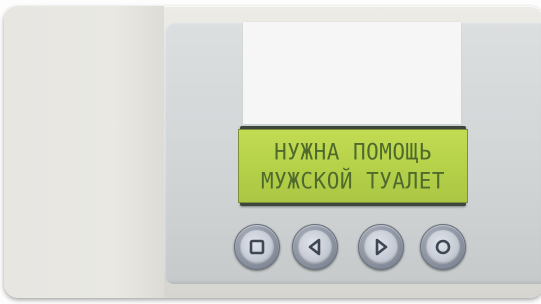 This screenshot has width=541, height=304. Describe the element at coordinates (353, 166) in the screenshot. I see `lcd-display: НУЖНА ПОМОЩЬ МУЖСКОЙ ТУАЛЕТ` at that location.